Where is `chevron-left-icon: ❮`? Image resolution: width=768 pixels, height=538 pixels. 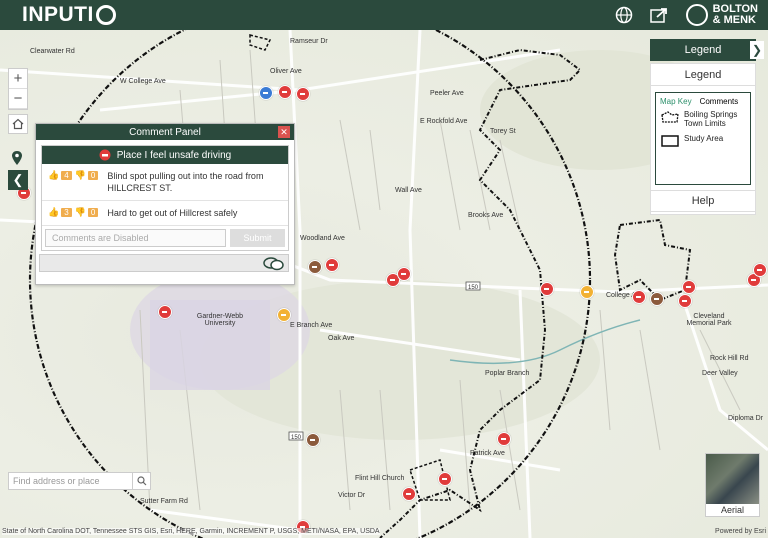
chevron-left-icon: ❮ is located at coordinates (18, 179).